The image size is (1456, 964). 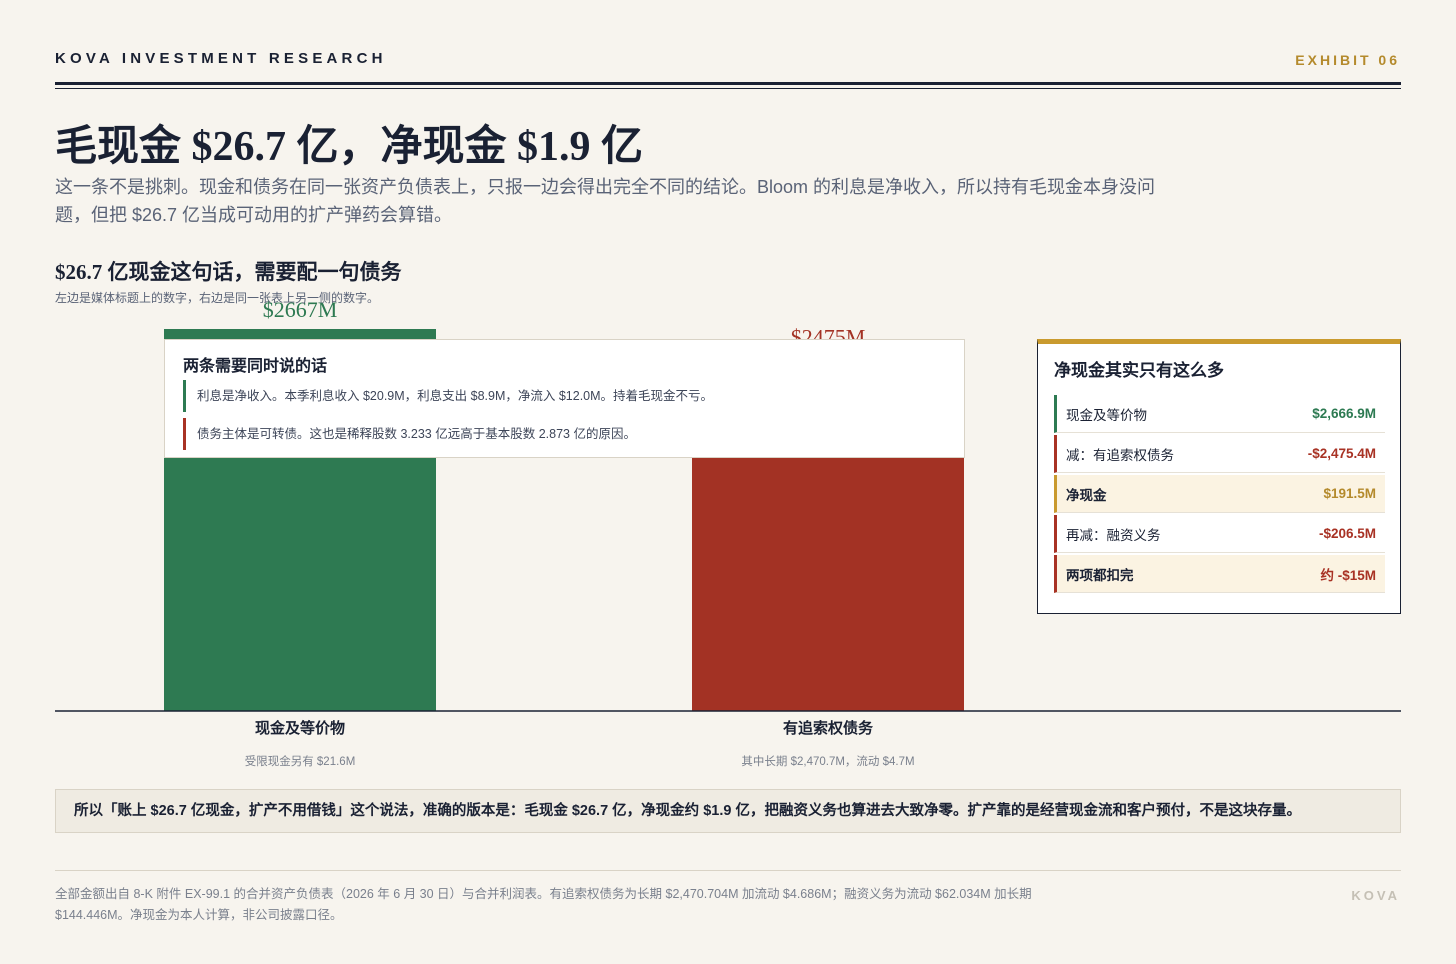 What do you see at coordinates (300, 762) in the screenshot?
I see `bar-note-cash: 受限现金另有 $21.6M` at bounding box center [300, 762].